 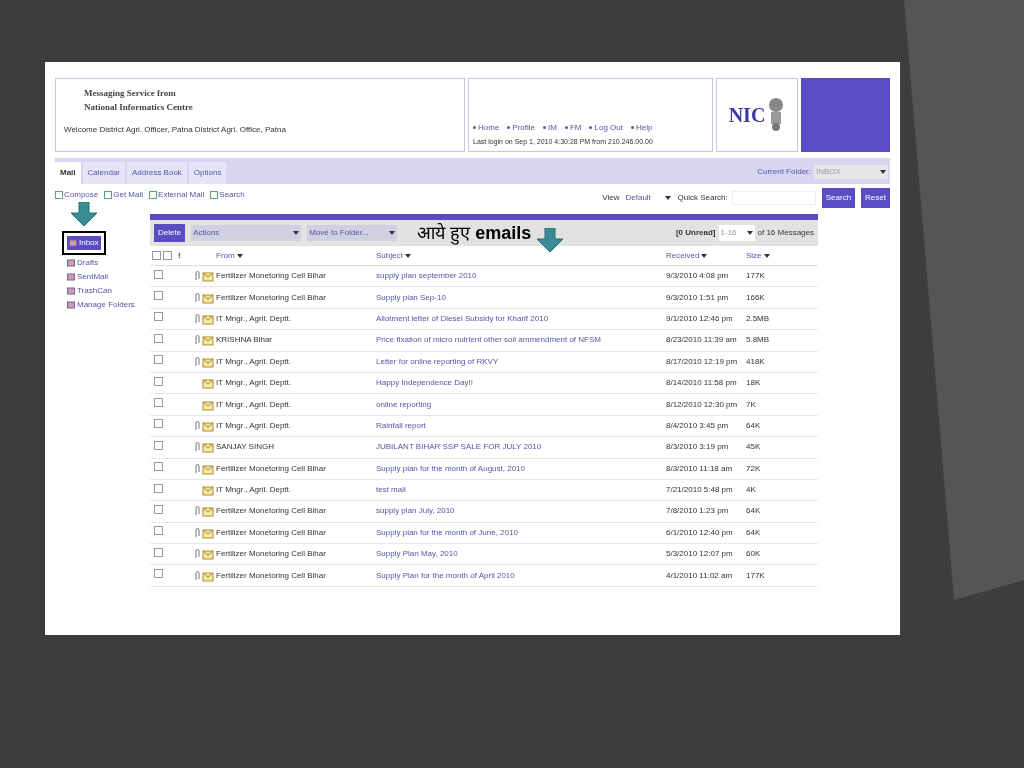 I want to click on toolbar-link: Get Mail, so click(x=124, y=195).